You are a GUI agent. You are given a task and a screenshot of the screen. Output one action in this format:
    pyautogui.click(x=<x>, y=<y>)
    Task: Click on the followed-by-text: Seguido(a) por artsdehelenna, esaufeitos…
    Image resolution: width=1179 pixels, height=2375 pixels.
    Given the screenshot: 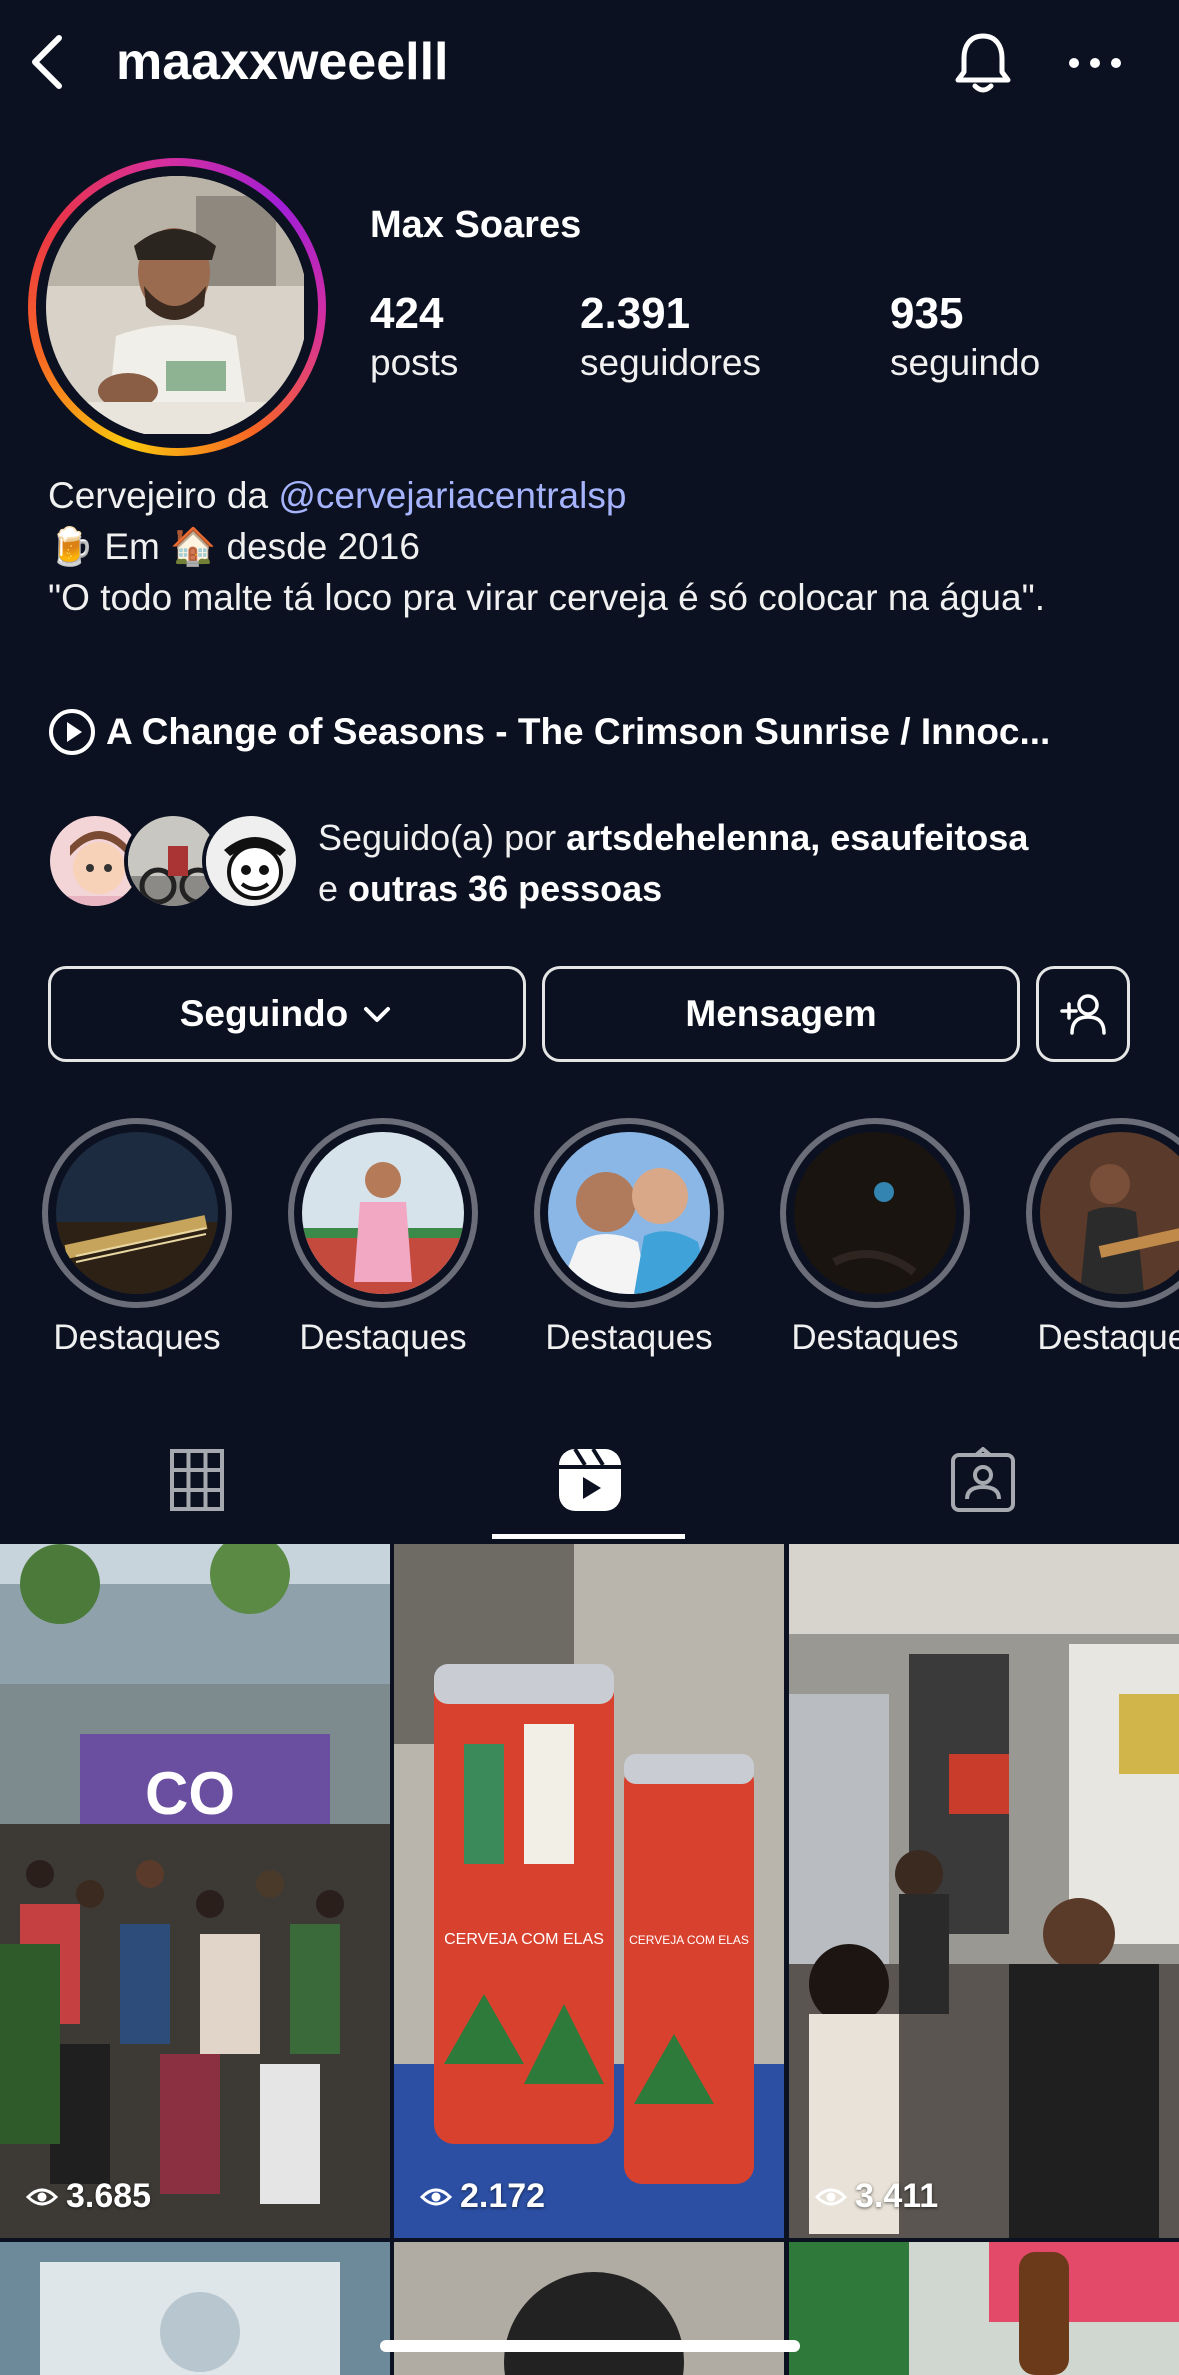 What is the action you would take?
    pyautogui.click(x=673, y=863)
    